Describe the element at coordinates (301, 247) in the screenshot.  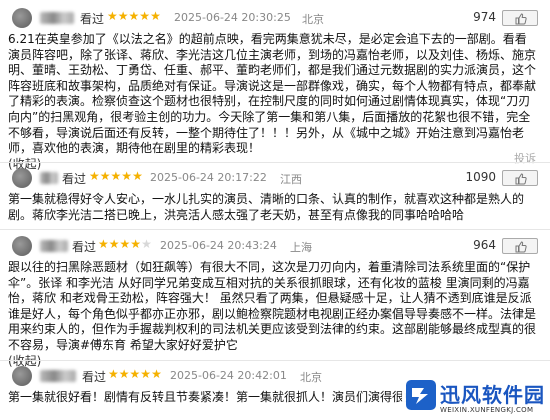
I see `review-location: 上海` at that location.